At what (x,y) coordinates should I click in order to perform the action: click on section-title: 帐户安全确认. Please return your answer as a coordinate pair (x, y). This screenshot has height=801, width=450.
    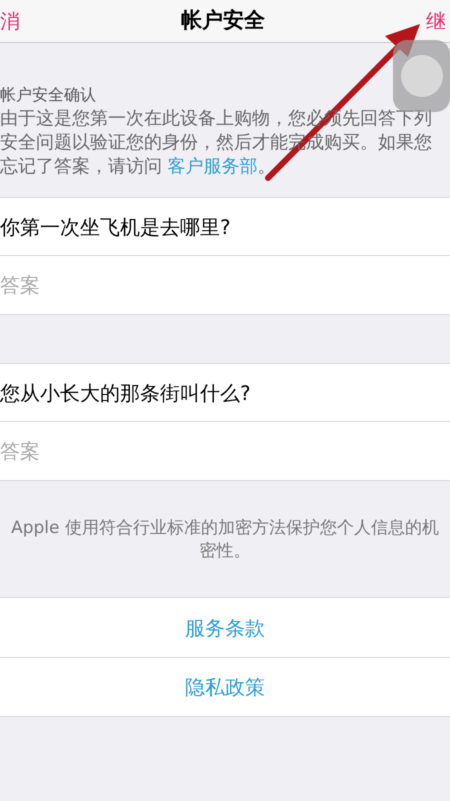
    Looking at the image, I should click on (48, 95).